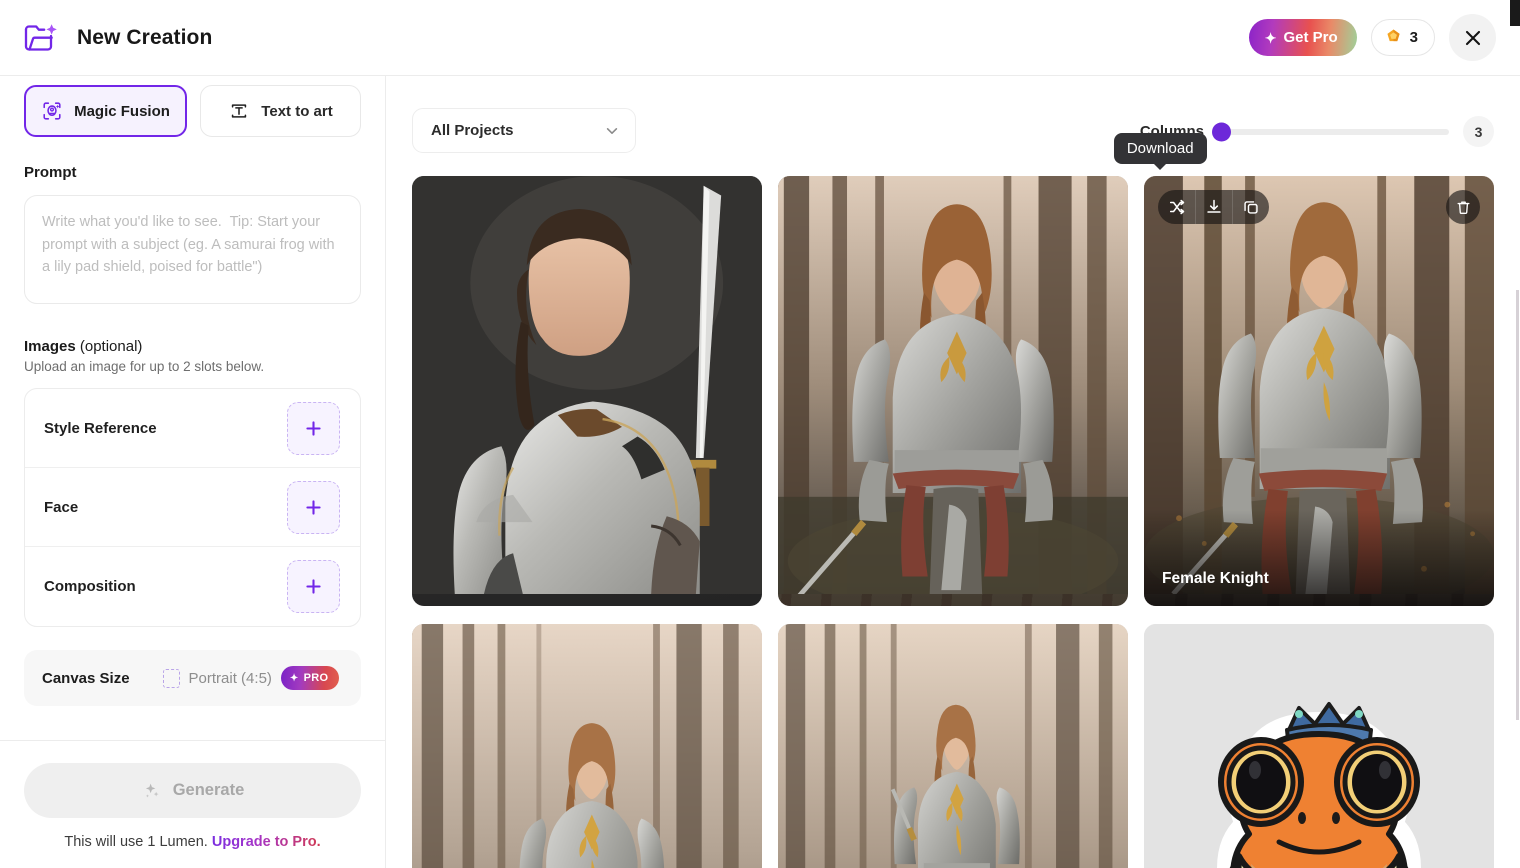 The image size is (1520, 868). What do you see at coordinates (1515, 13) in the screenshot?
I see `page-scrollbar-thumb` at bounding box center [1515, 13].